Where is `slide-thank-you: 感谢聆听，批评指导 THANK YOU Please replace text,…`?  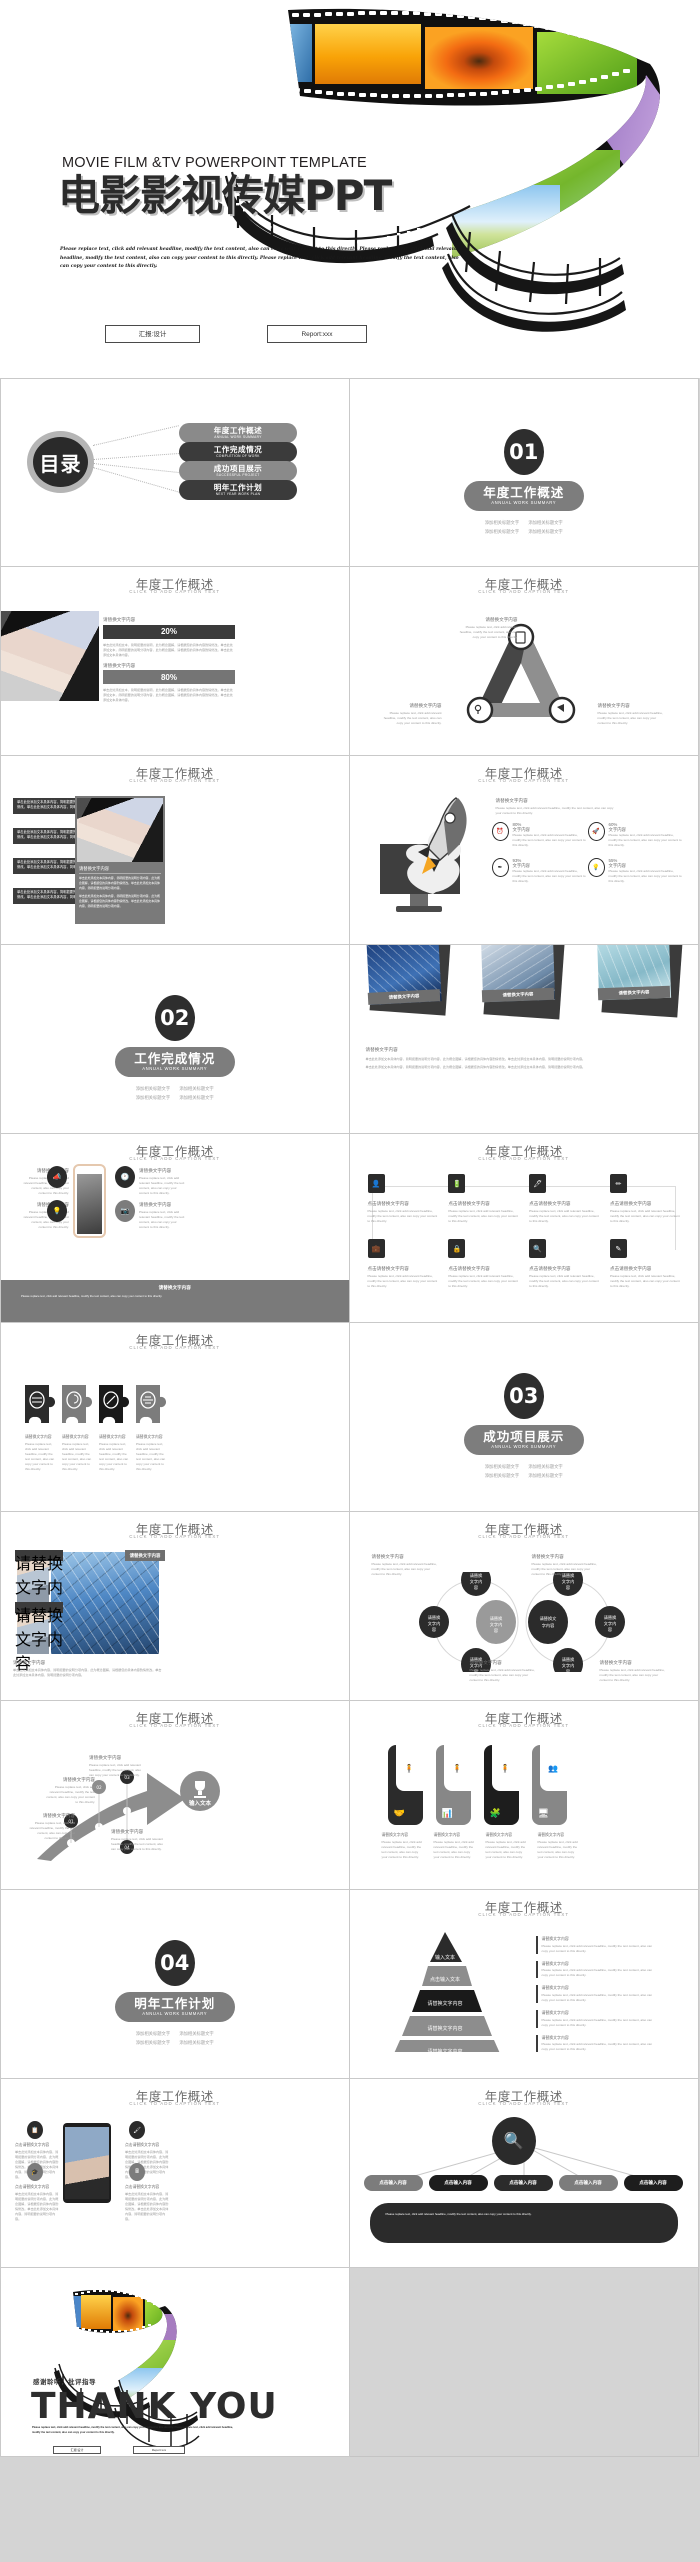 slide-thank-you: 感谢聆听，批评指导 THANK YOU Please replace text,… is located at coordinates (175, 2362).